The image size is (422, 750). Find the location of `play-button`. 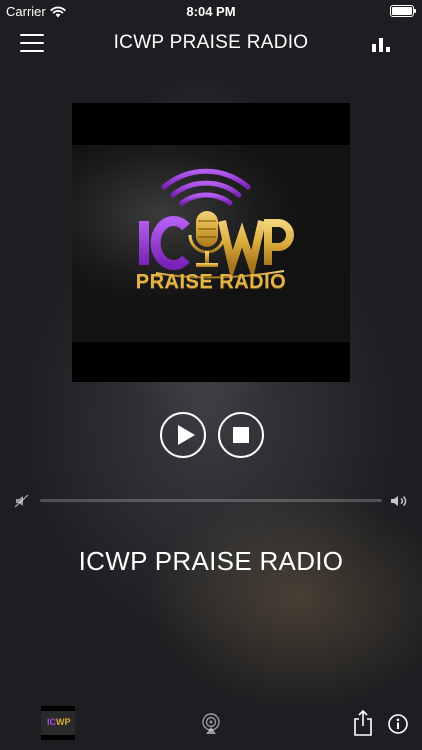

play-button is located at coordinates (183, 435).